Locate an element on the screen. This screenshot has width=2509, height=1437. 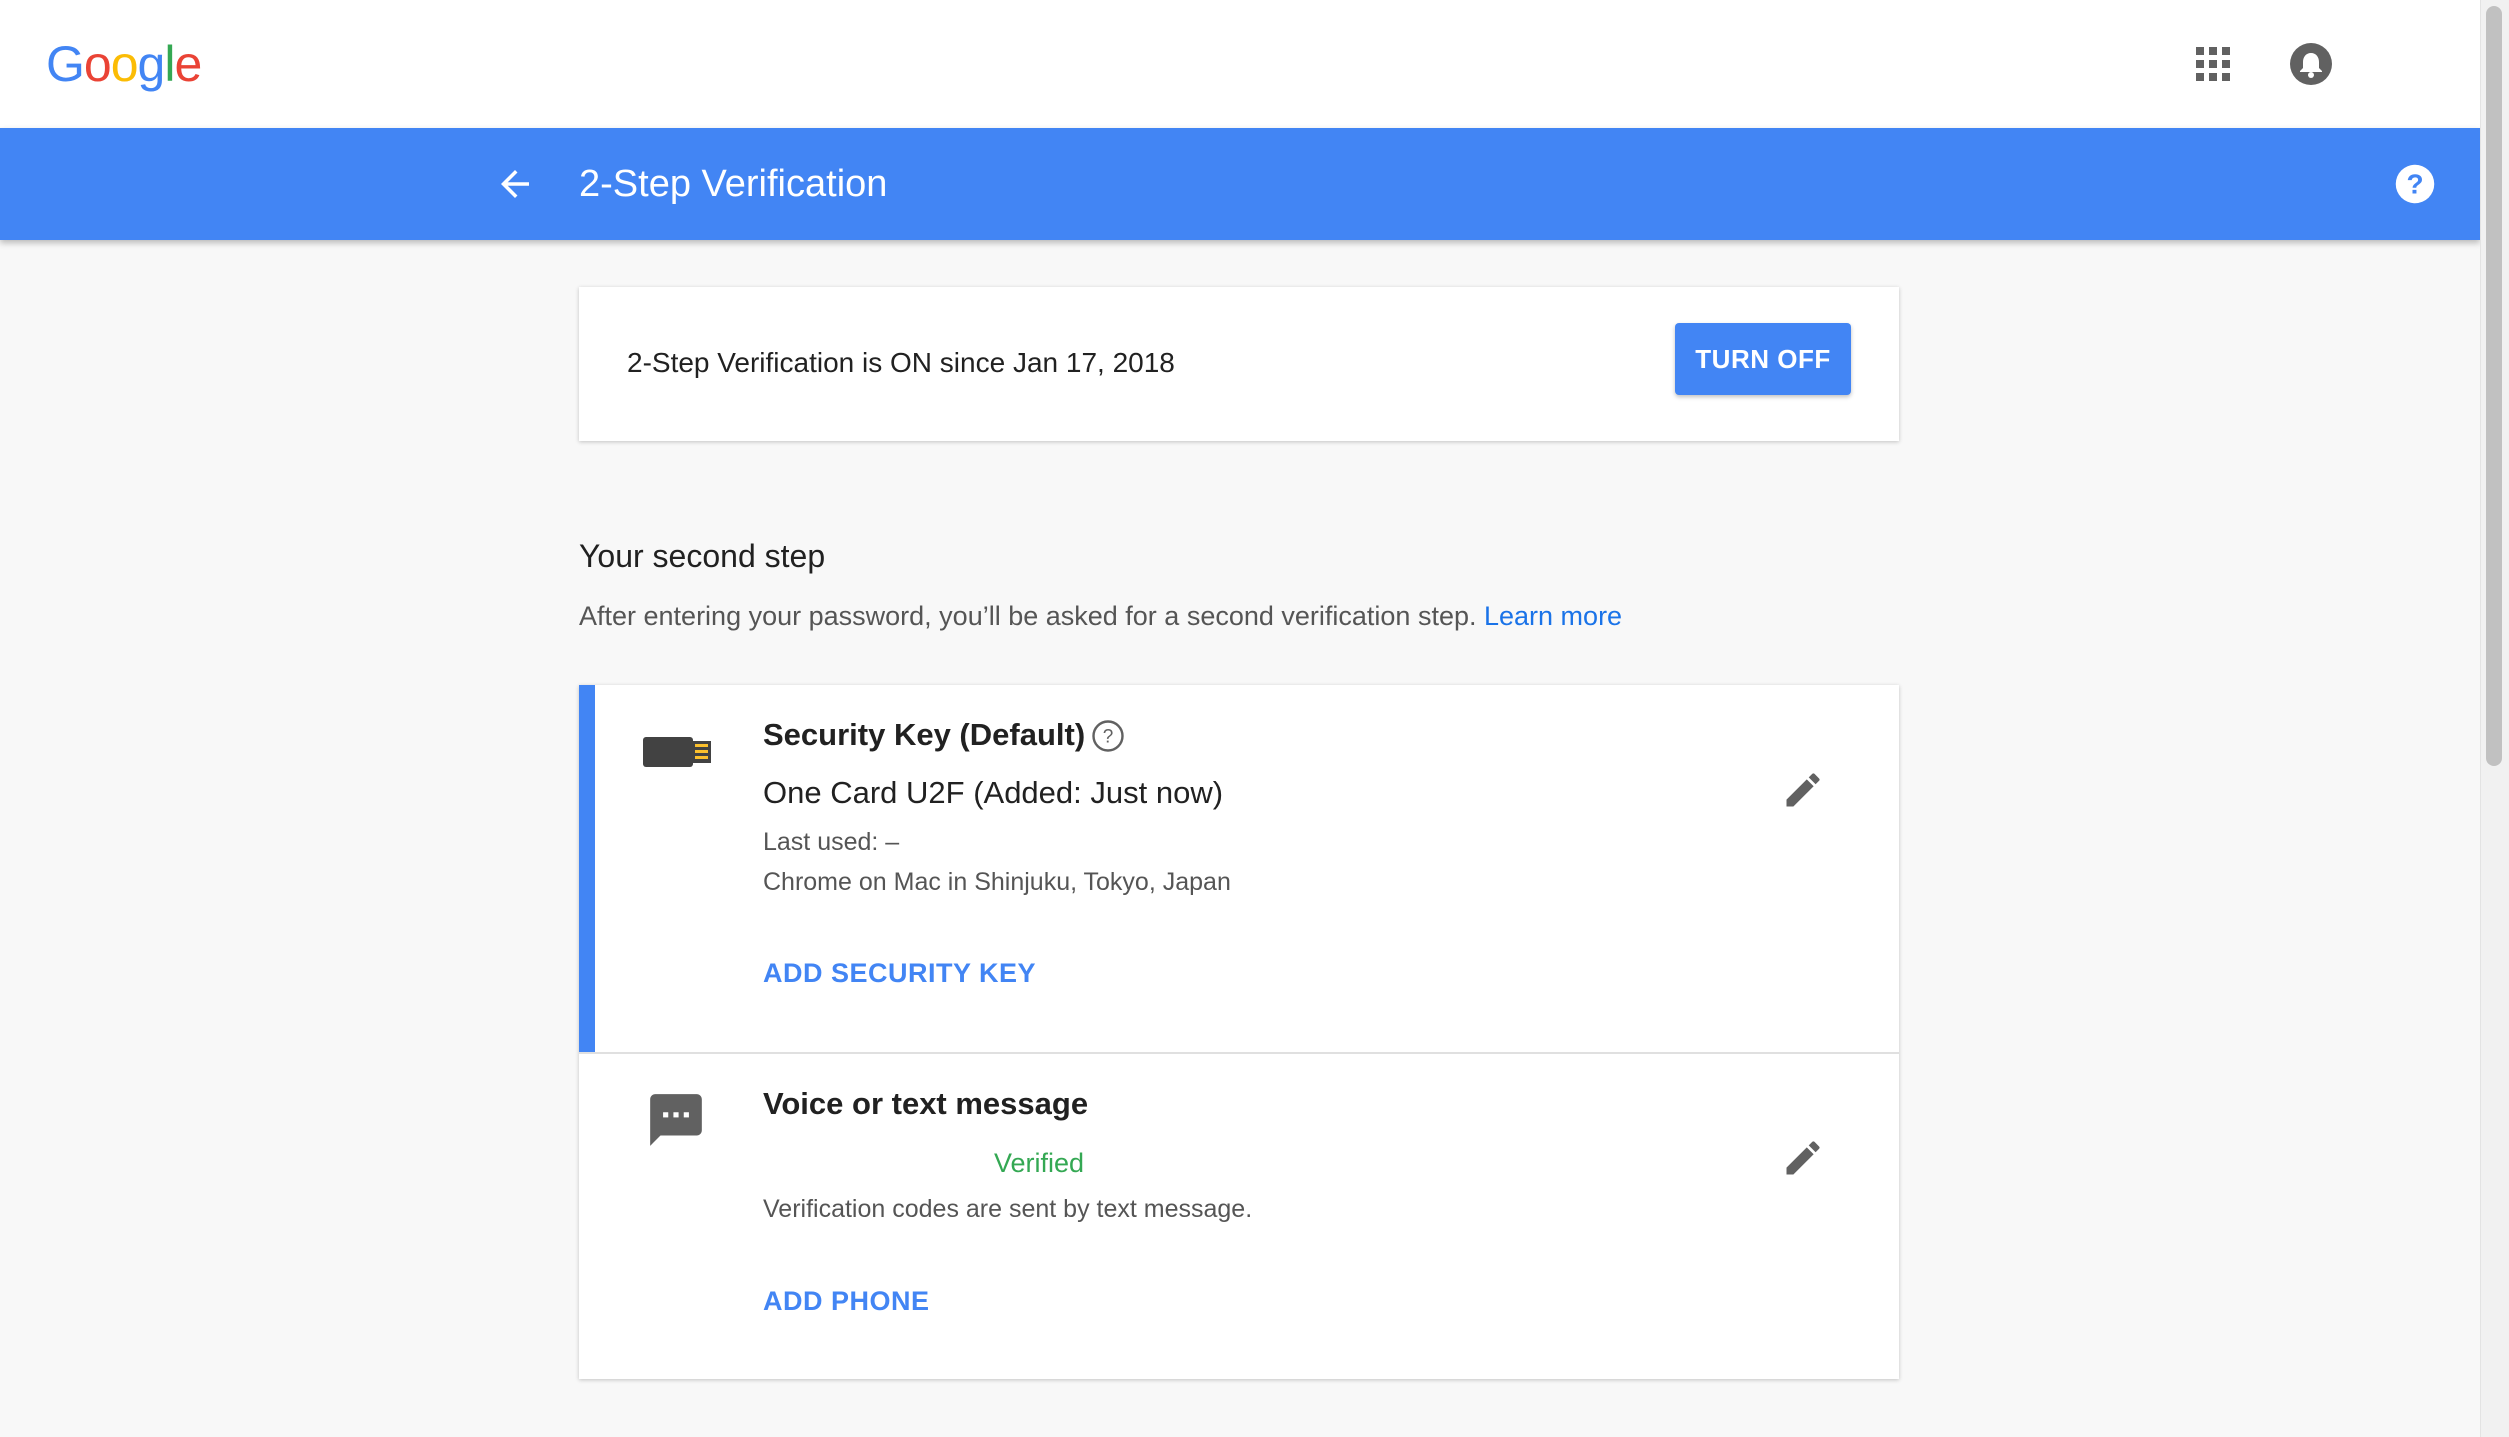
security-key-last-used: Last used: – is located at coordinates (831, 842).